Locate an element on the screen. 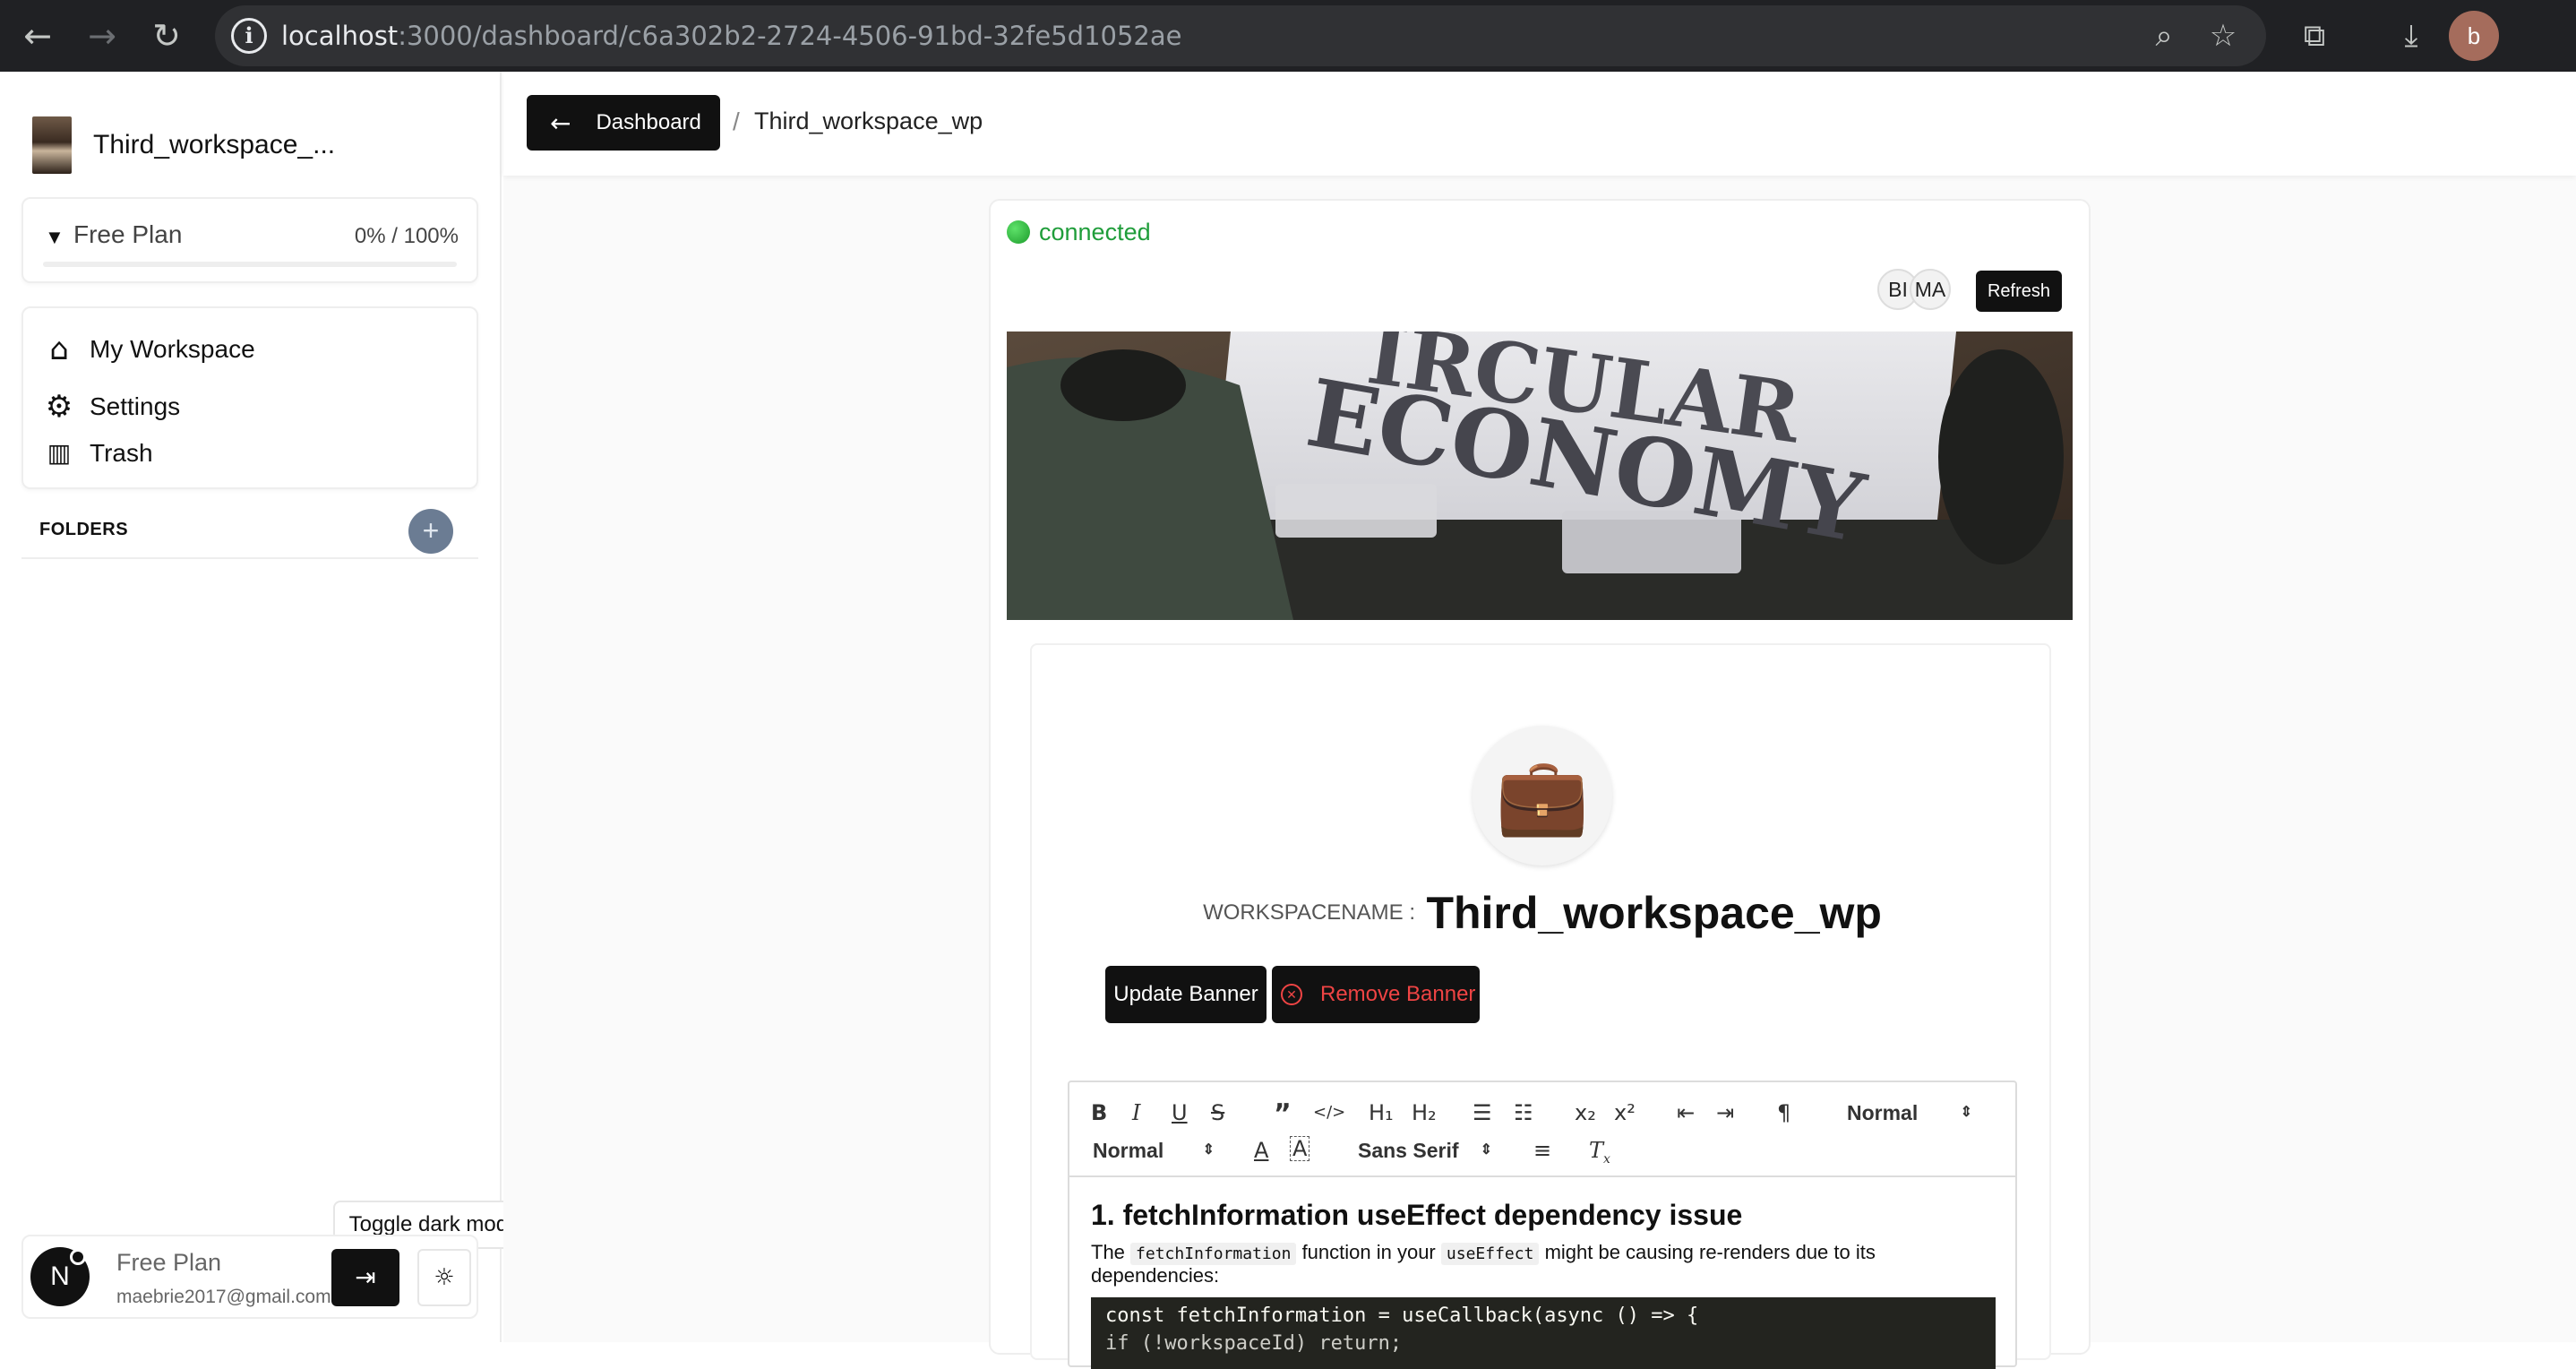 The height and width of the screenshot is (1369, 2576). gear-icon: ⚙ is located at coordinates (59, 407).